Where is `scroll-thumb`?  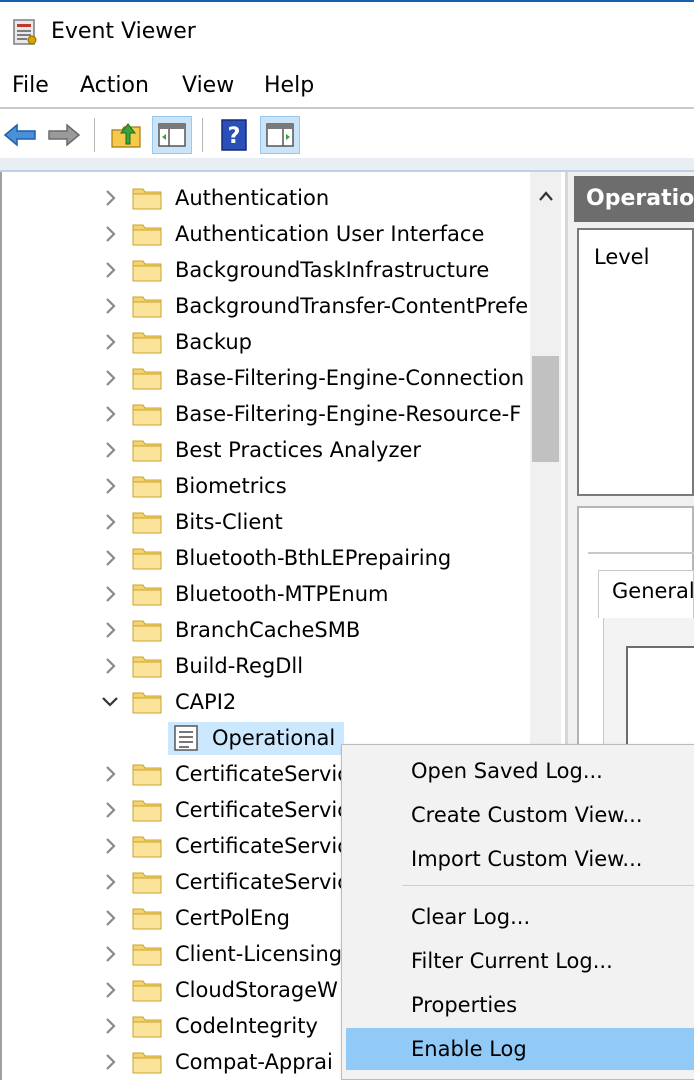 scroll-thumb is located at coordinates (545, 409).